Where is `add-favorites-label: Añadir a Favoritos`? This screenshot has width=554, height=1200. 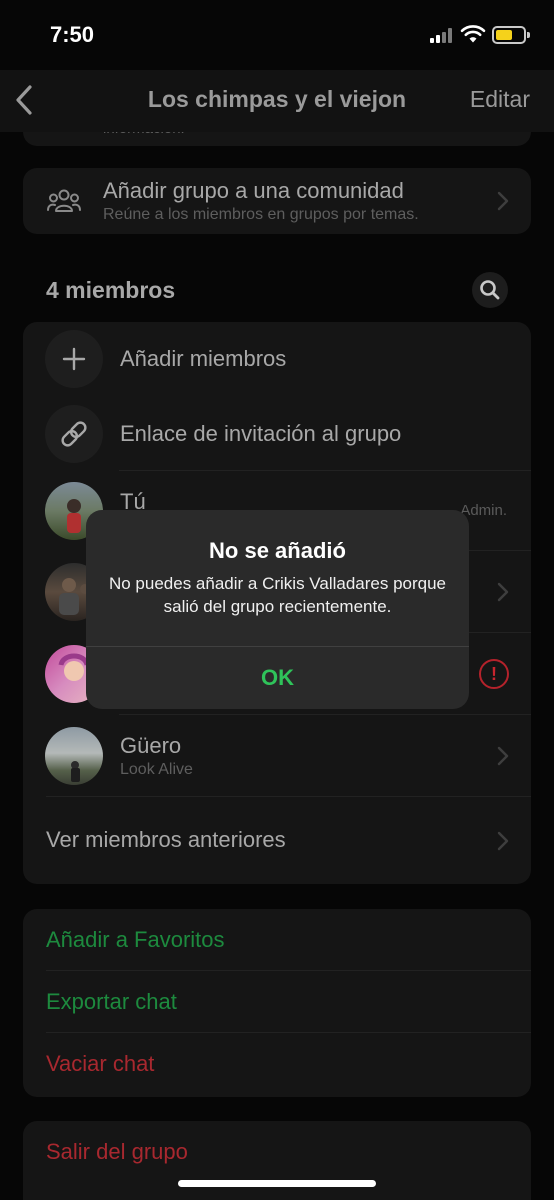 add-favorites-label: Añadir a Favoritos is located at coordinates (135, 939).